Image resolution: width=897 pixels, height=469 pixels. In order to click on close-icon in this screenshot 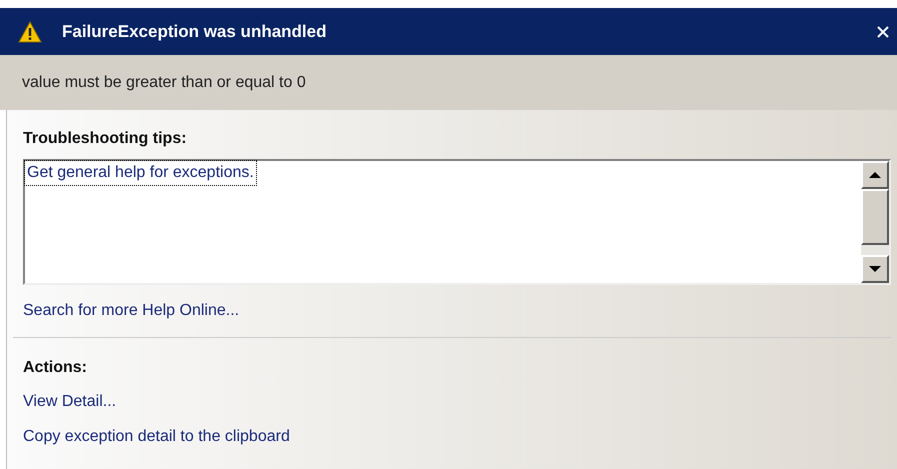, I will do `click(883, 32)`.